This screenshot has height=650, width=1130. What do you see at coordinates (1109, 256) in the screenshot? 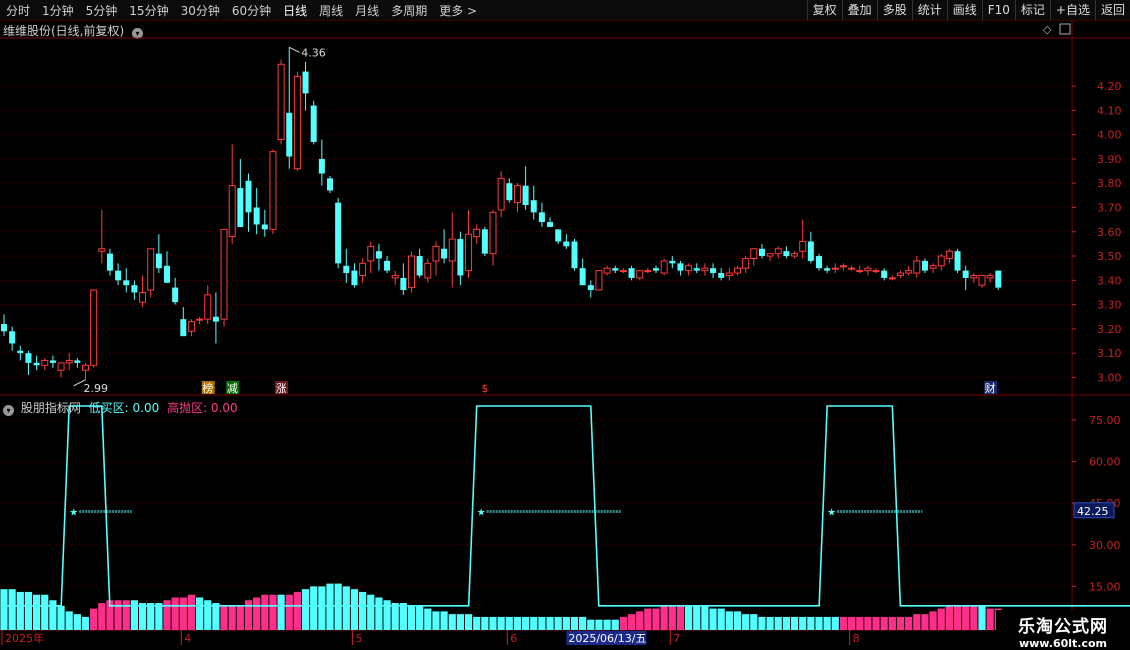
I see `price-tick-label: 3.50` at bounding box center [1109, 256].